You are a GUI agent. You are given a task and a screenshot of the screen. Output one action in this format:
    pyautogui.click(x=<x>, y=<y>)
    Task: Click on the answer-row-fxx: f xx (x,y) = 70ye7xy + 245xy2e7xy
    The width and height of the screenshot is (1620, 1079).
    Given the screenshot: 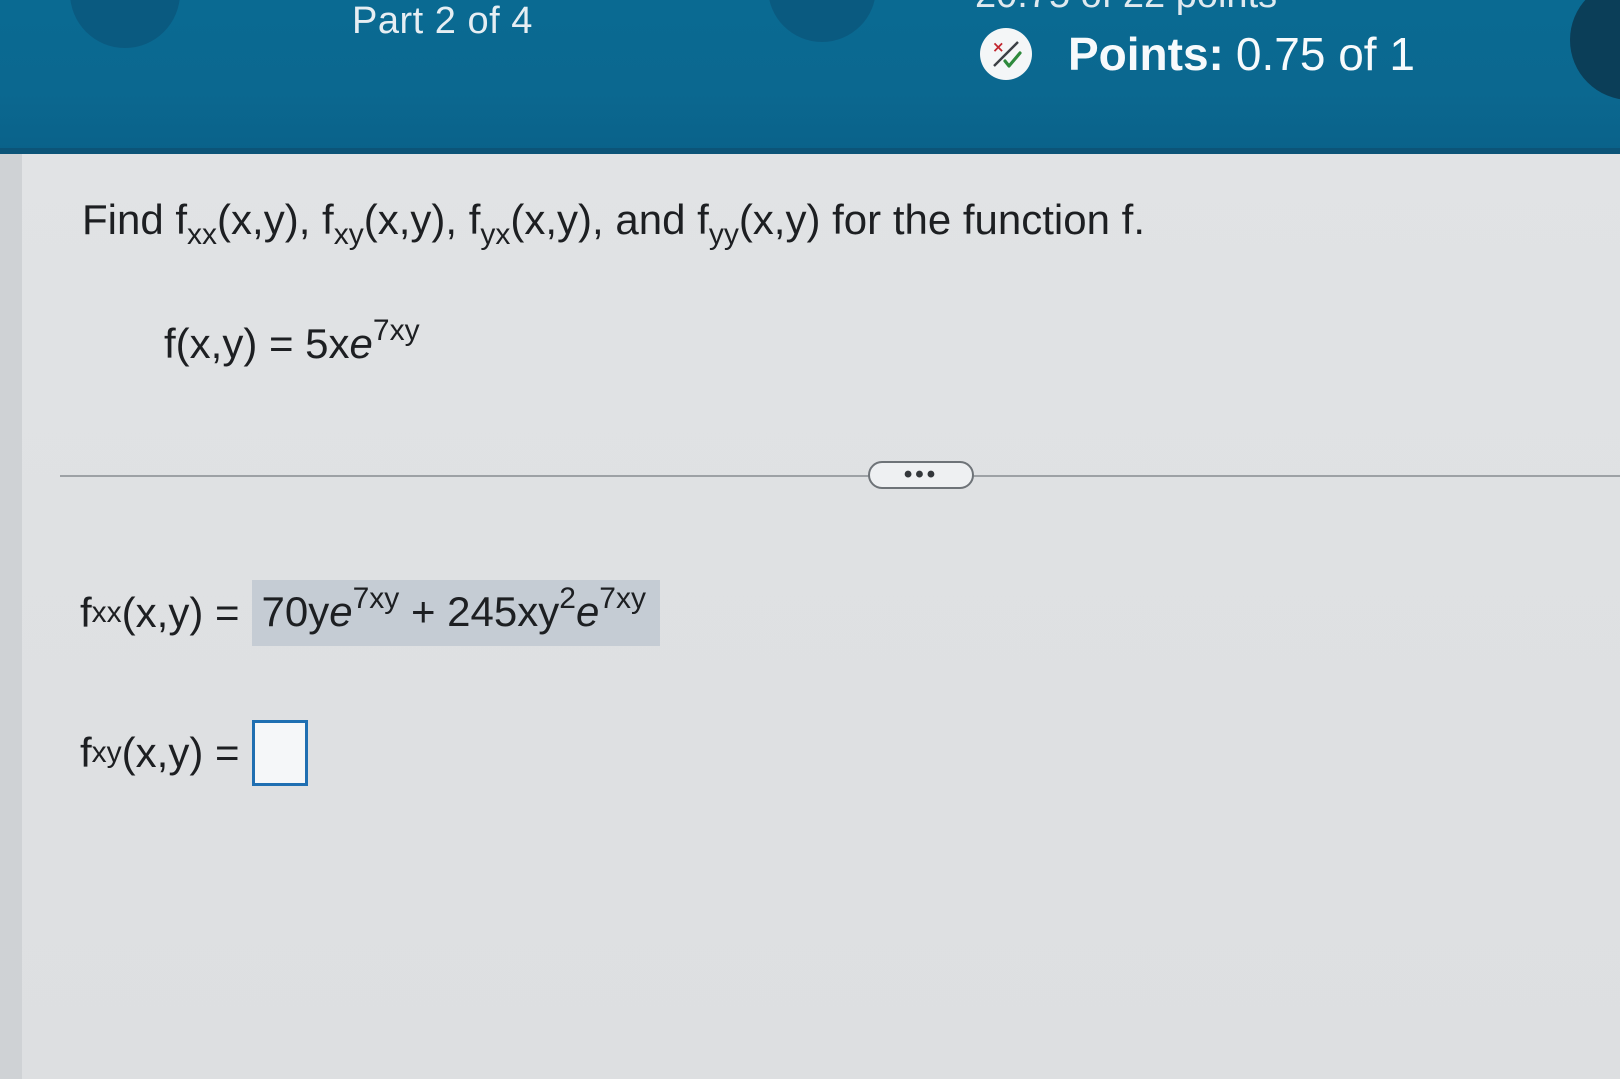 What is the action you would take?
    pyautogui.click(x=370, y=613)
    